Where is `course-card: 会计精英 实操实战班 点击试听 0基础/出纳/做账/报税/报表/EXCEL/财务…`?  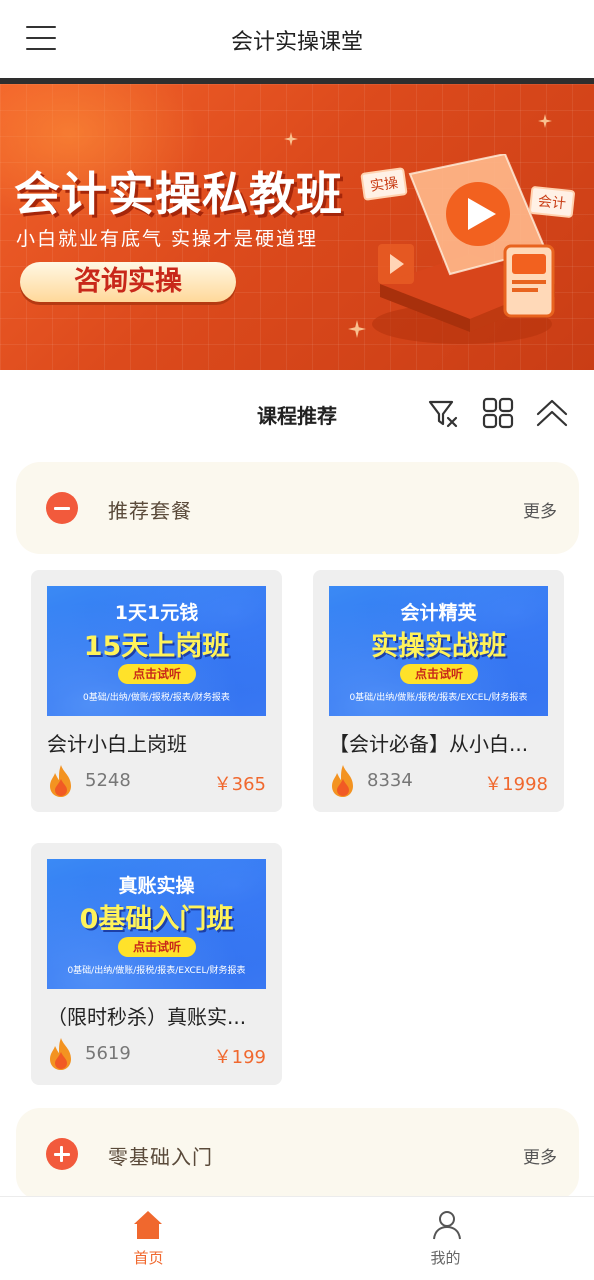 course-card: 会计精英 实操实战班 点击试听 0基础/出纳/做账/报税/报表/EXCEL/财务… is located at coordinates (438, 691).